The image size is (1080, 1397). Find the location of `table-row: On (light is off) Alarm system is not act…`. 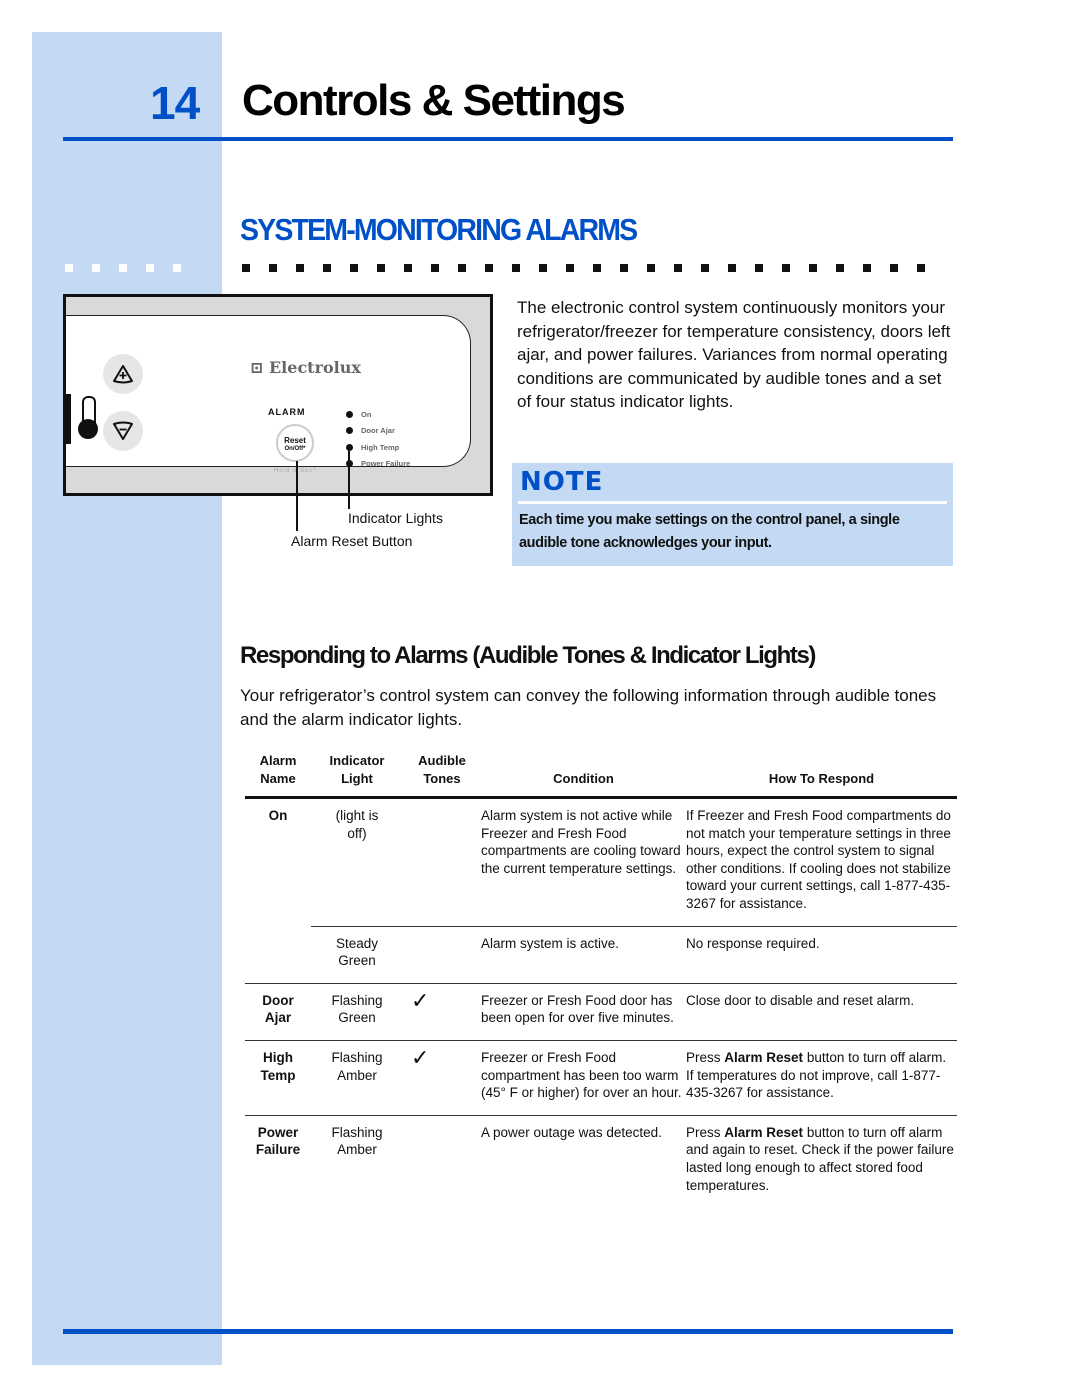

table-row: On (light is off) Alarm system is not act… is located at coordinates (601, 862).